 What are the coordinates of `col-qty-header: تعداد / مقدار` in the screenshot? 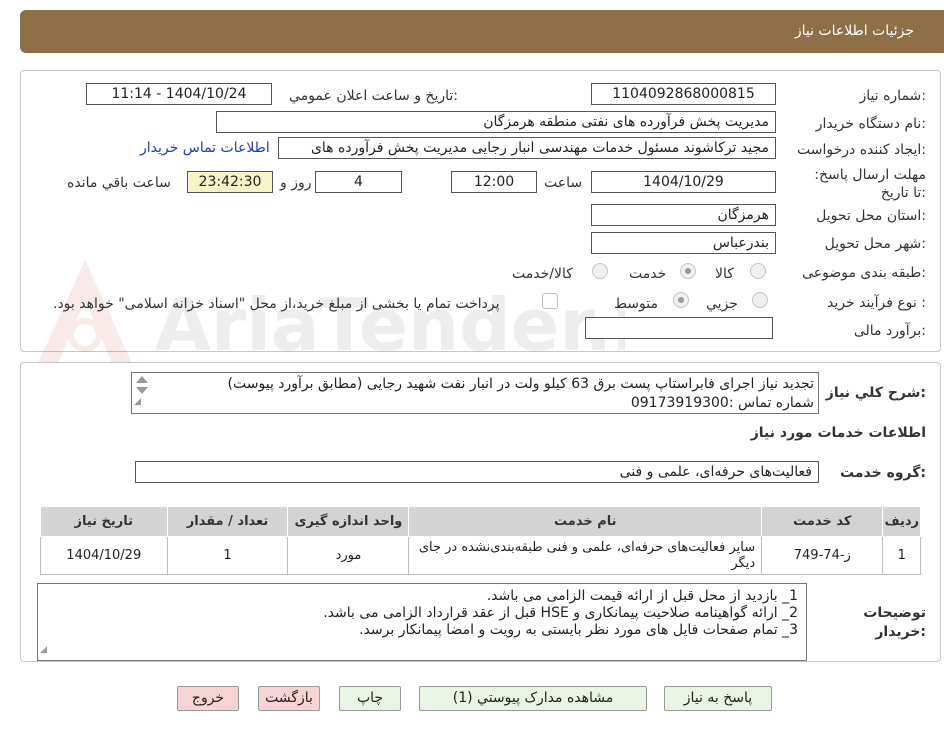 It's located at (227, 521).